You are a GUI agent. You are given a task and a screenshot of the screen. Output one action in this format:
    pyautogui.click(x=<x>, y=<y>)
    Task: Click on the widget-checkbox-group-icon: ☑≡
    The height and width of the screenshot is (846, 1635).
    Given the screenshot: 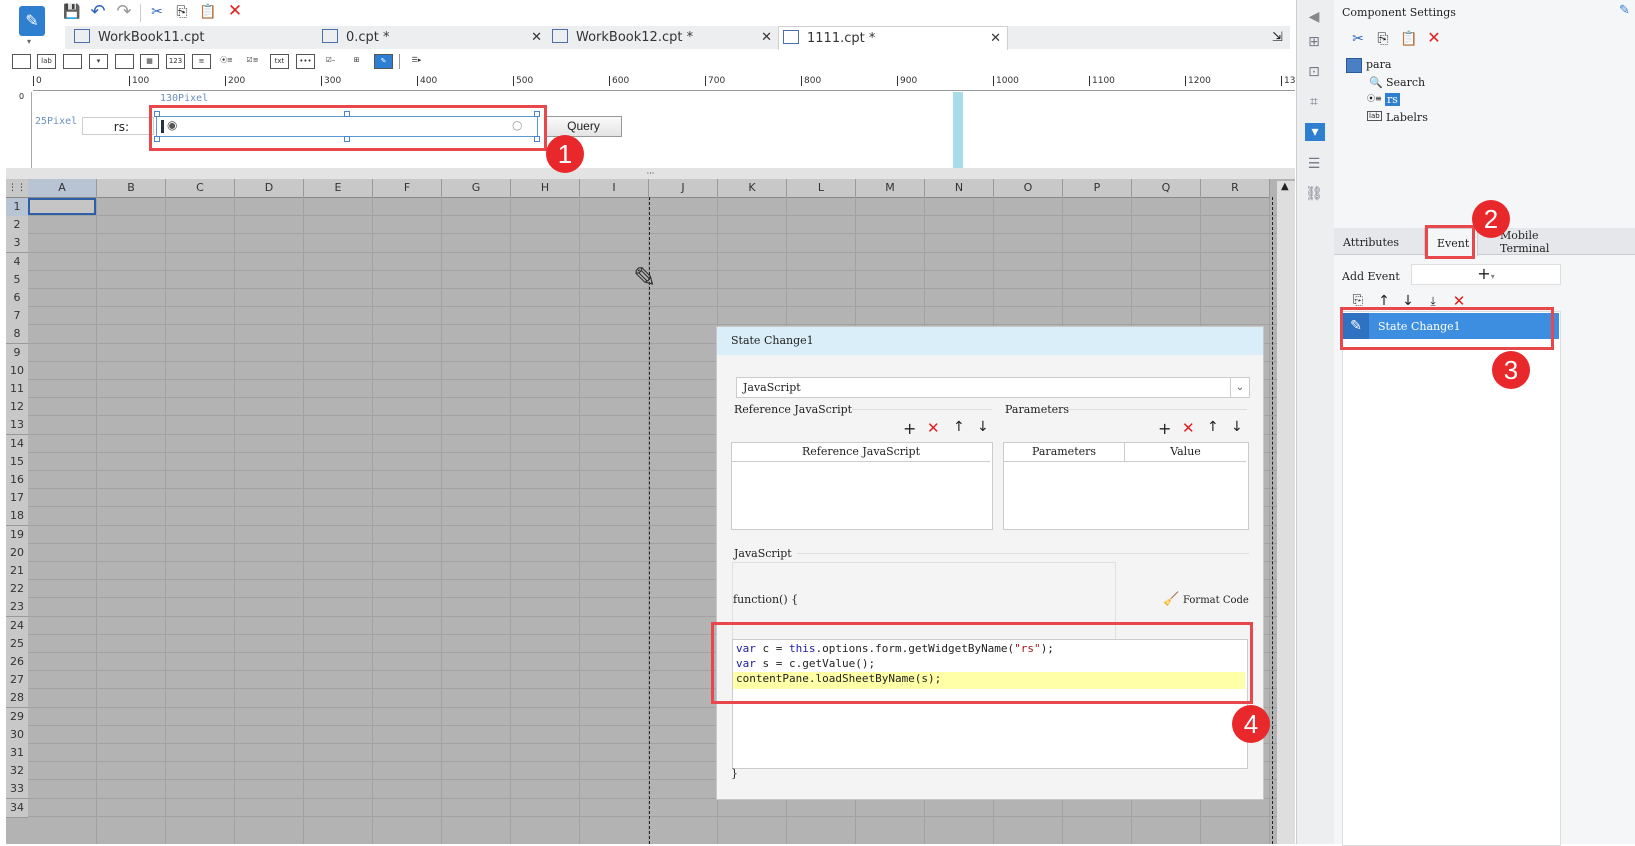 What is the action you would take?
    pyautogui.click(x=252, y=60)
    